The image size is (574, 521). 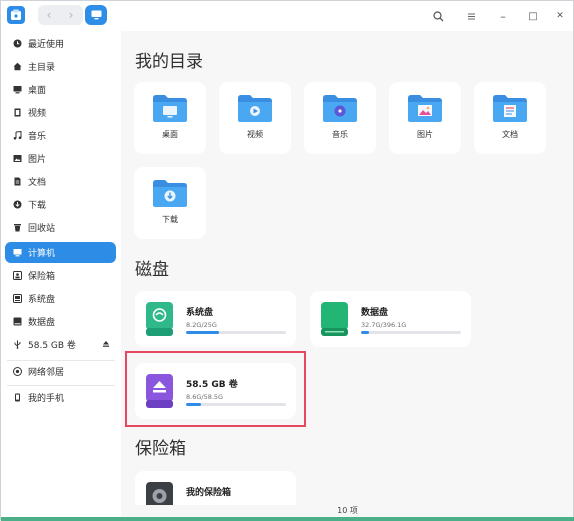 What do you see at coordinates (17, 228) in the screenshot?
I see `trash-icon` at bounding box center [17, 228].